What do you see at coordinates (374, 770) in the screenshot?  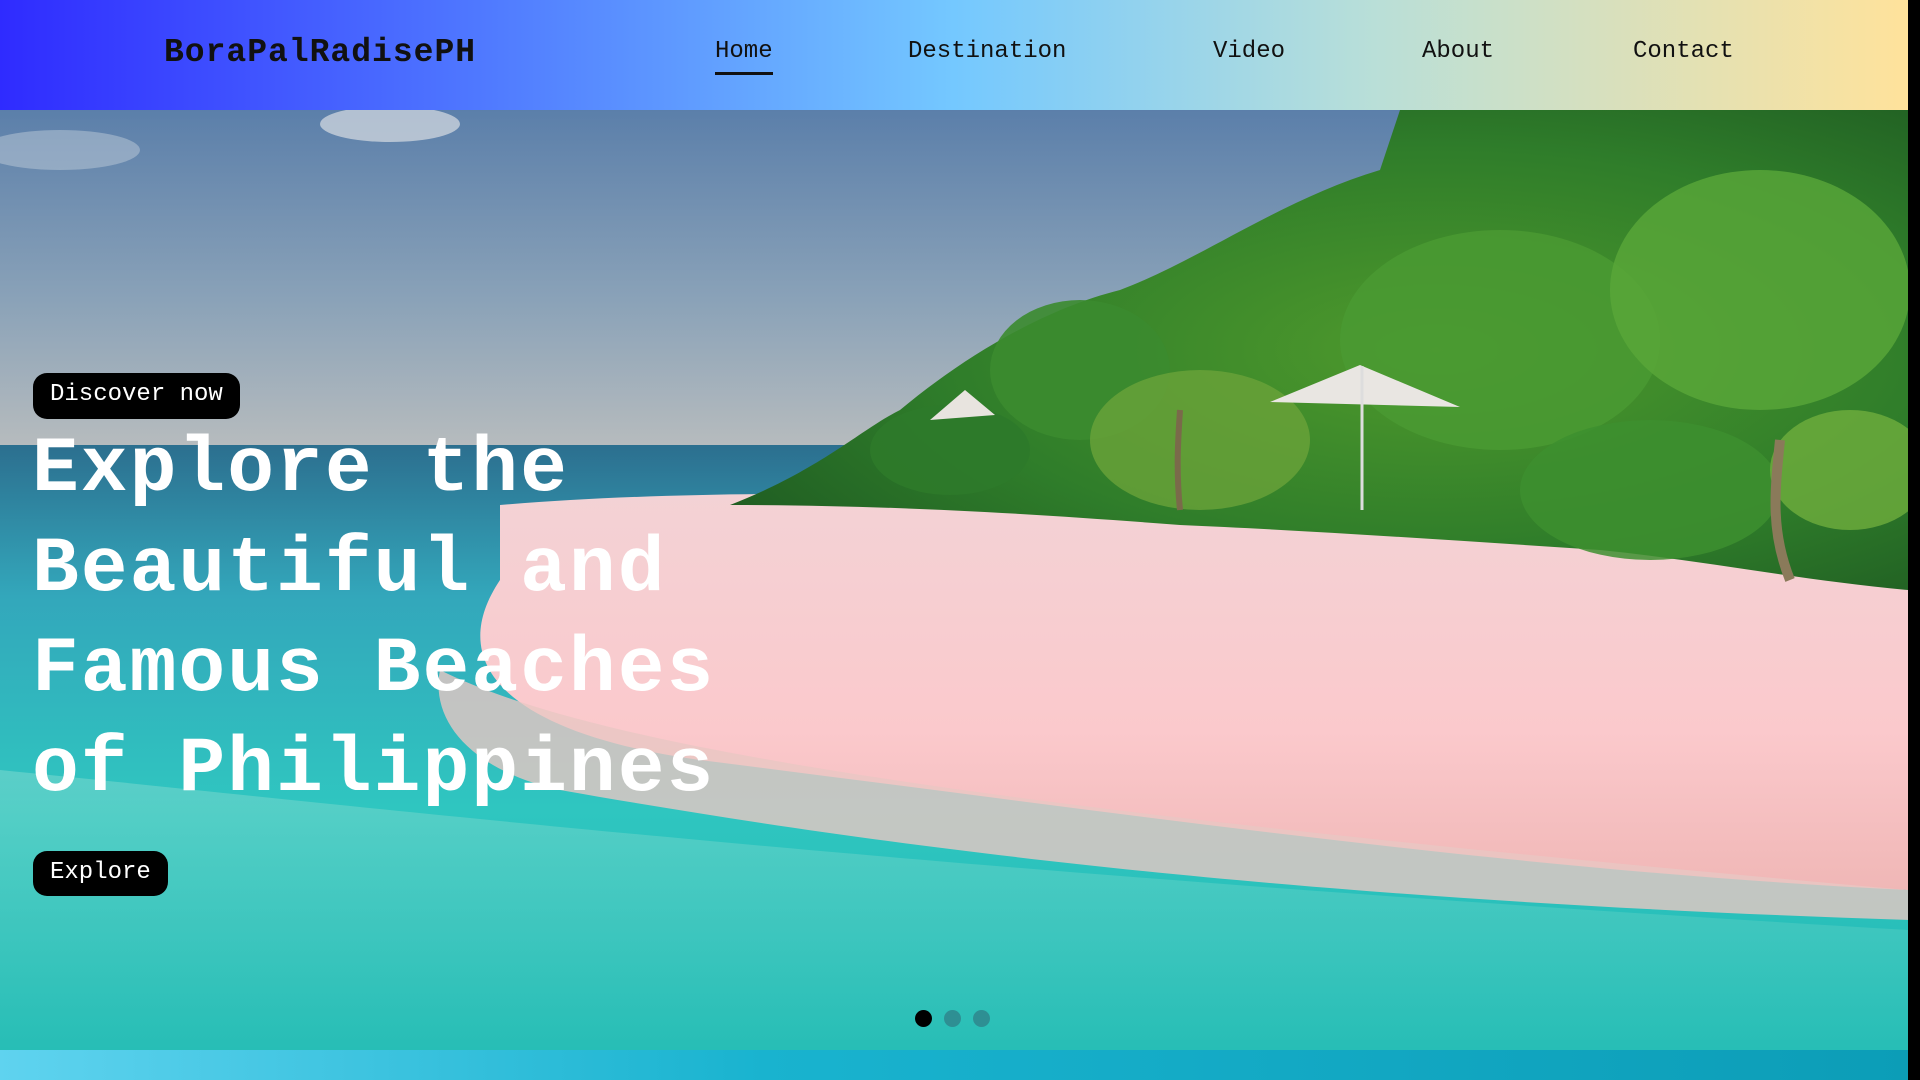 I see `headline-line: of Philippines` at bounding box center [374, 770].